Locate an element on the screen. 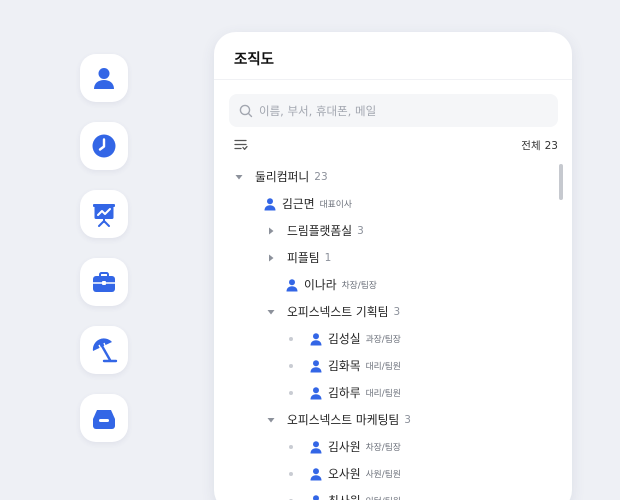  sidebar-item-inbox is located at coordinates (104, 418).